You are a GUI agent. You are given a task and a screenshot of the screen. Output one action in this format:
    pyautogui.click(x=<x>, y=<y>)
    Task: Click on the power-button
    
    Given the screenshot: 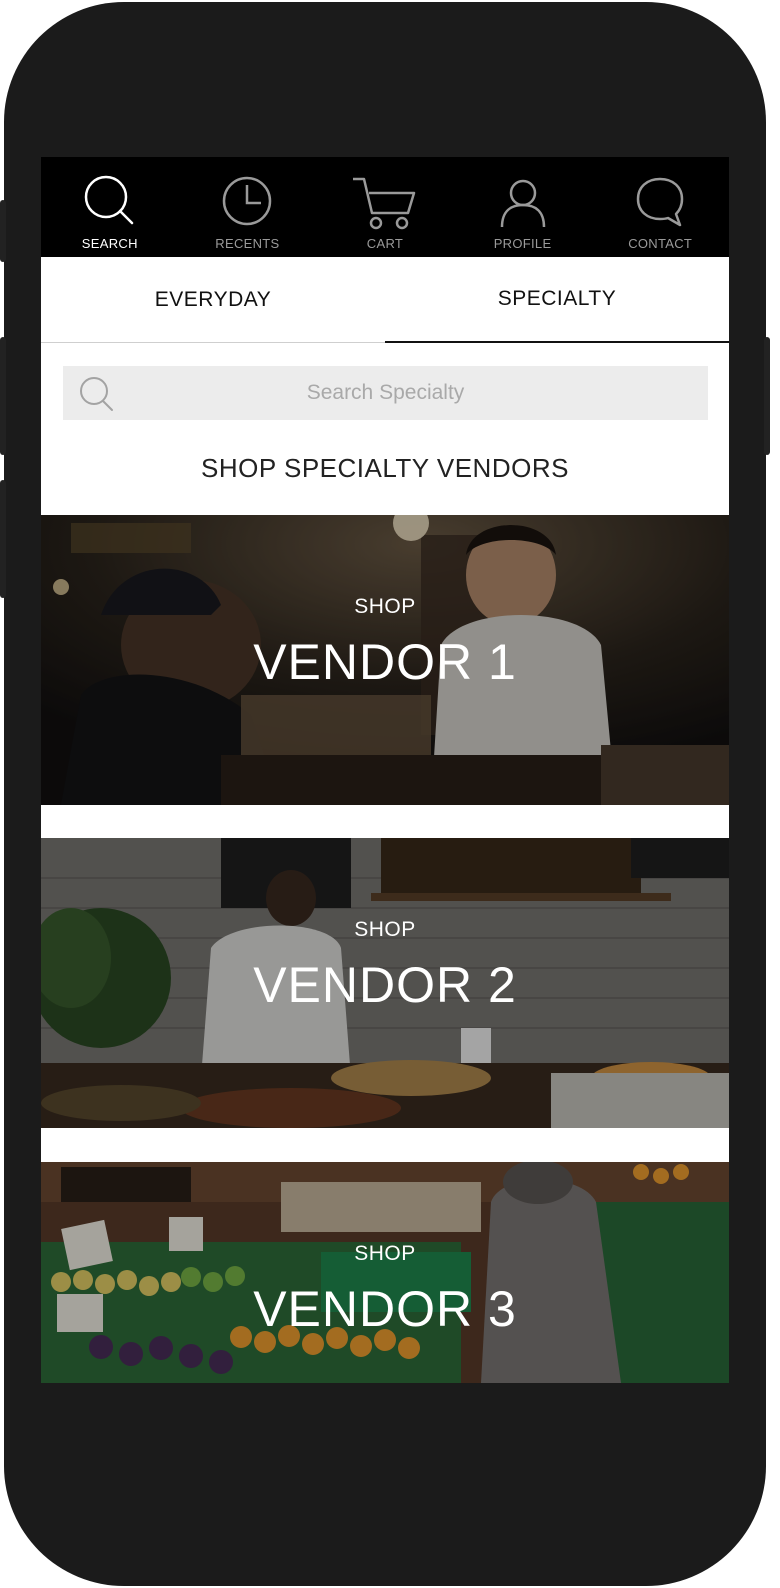 What is the action you would take?
    pyautogui.click(x=767, y=396)
    